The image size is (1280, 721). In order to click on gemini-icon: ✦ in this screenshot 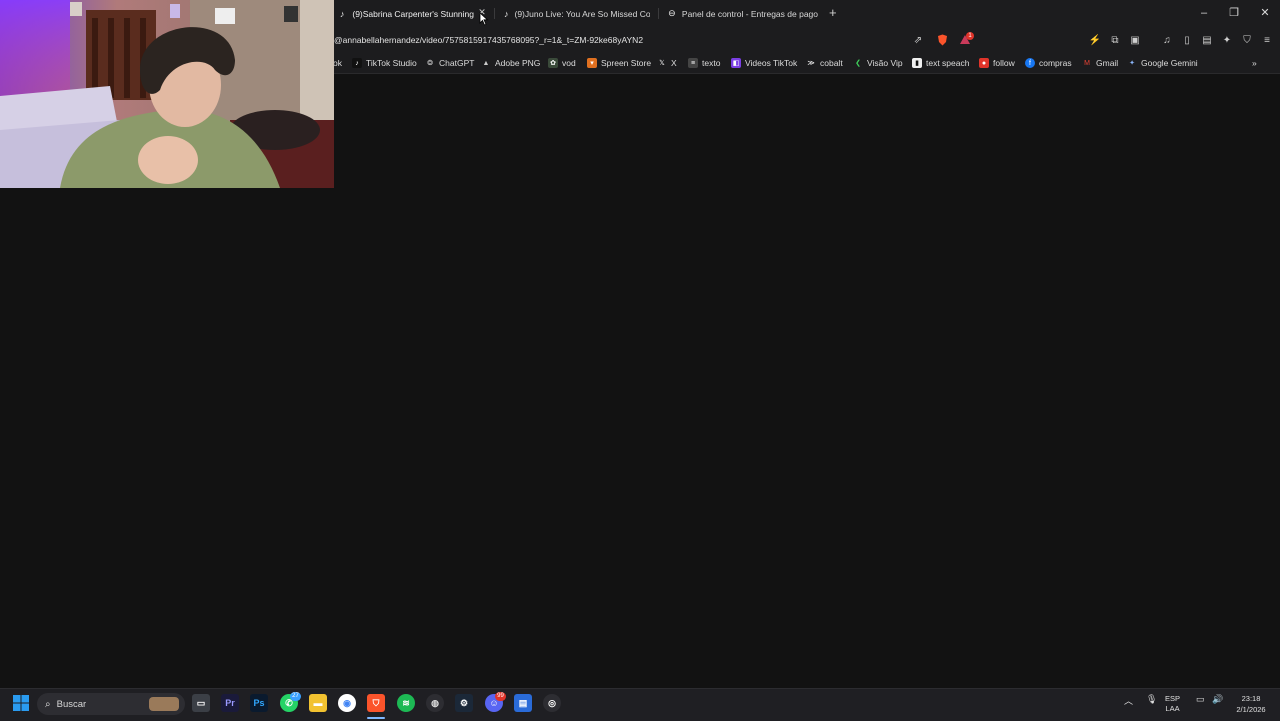, I will do `click(1132, 63)`.